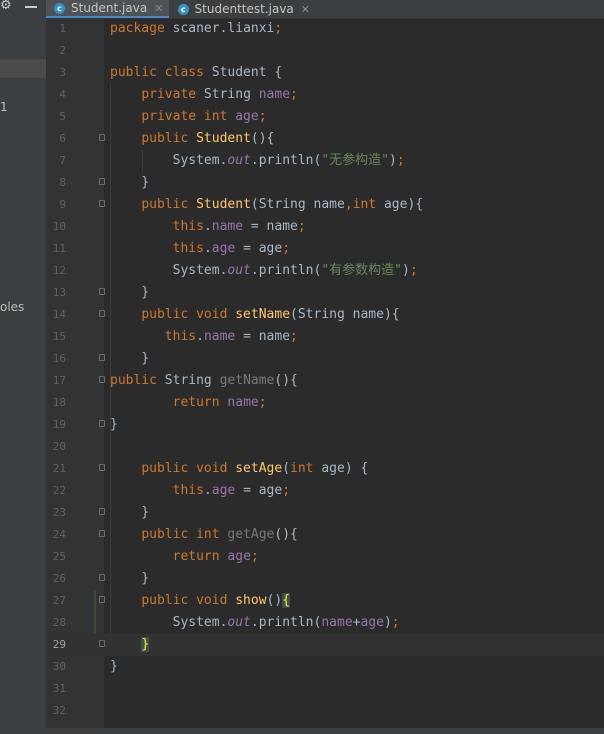 The width and height of the screenshot is (604, 734). I want to click on code-text: System.out.println("无参构造");, so click(257, 161).